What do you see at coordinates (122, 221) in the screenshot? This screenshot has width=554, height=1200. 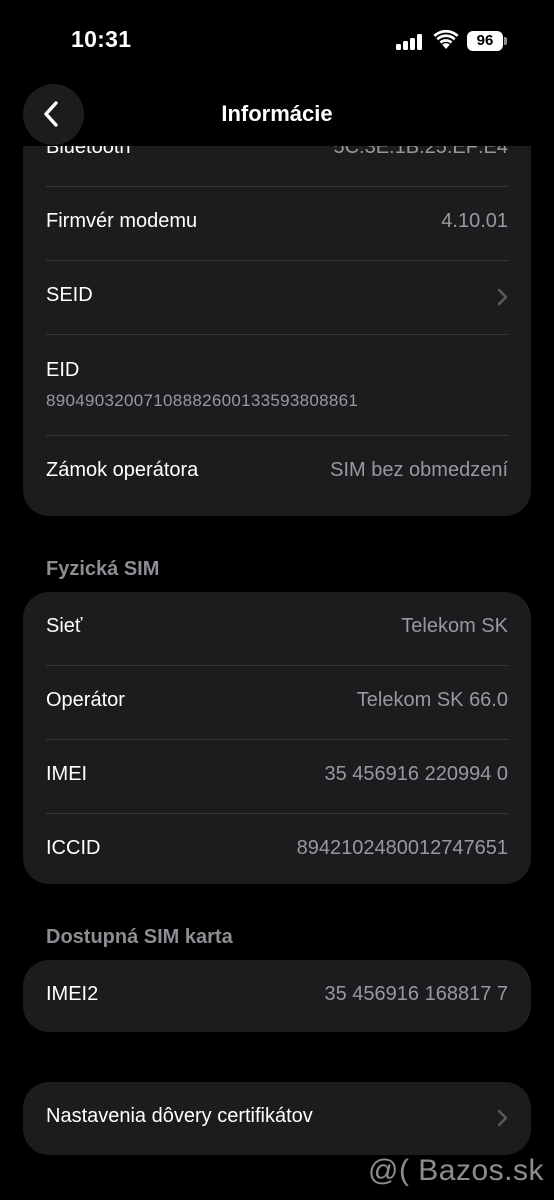 I see `modem-firmware-label: Firmvér modemu` at bounding box center [122, 221].